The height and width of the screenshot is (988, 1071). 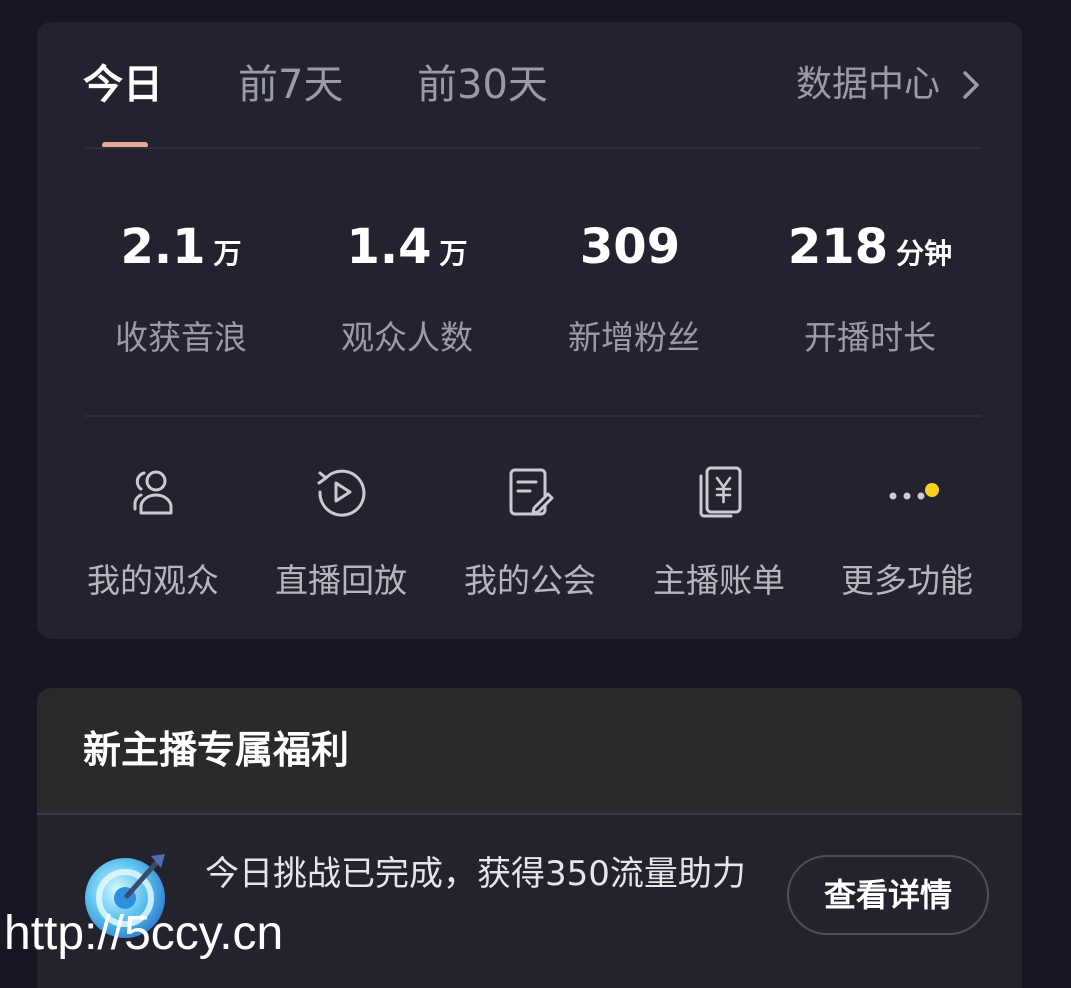 What do you see at coordinates (838, 247) in the screenshot?
I see `stat-number: 218` at bounding box center [838, 247].